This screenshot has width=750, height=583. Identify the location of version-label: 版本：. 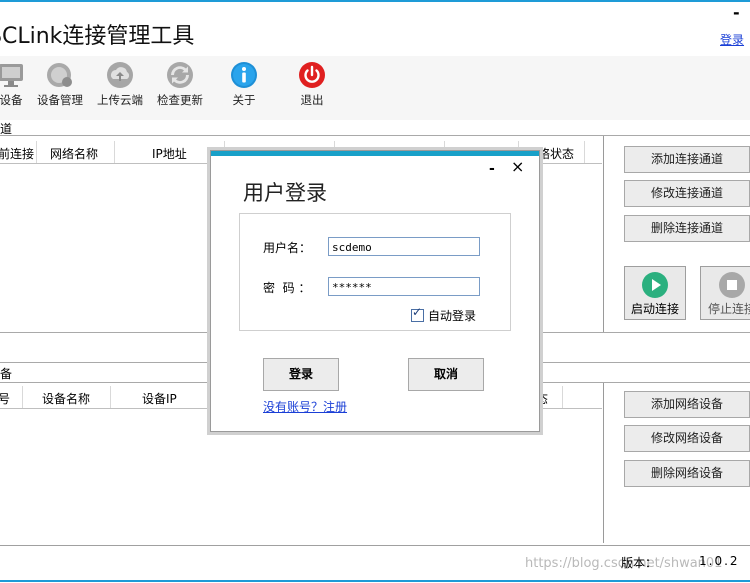
(639, 563).